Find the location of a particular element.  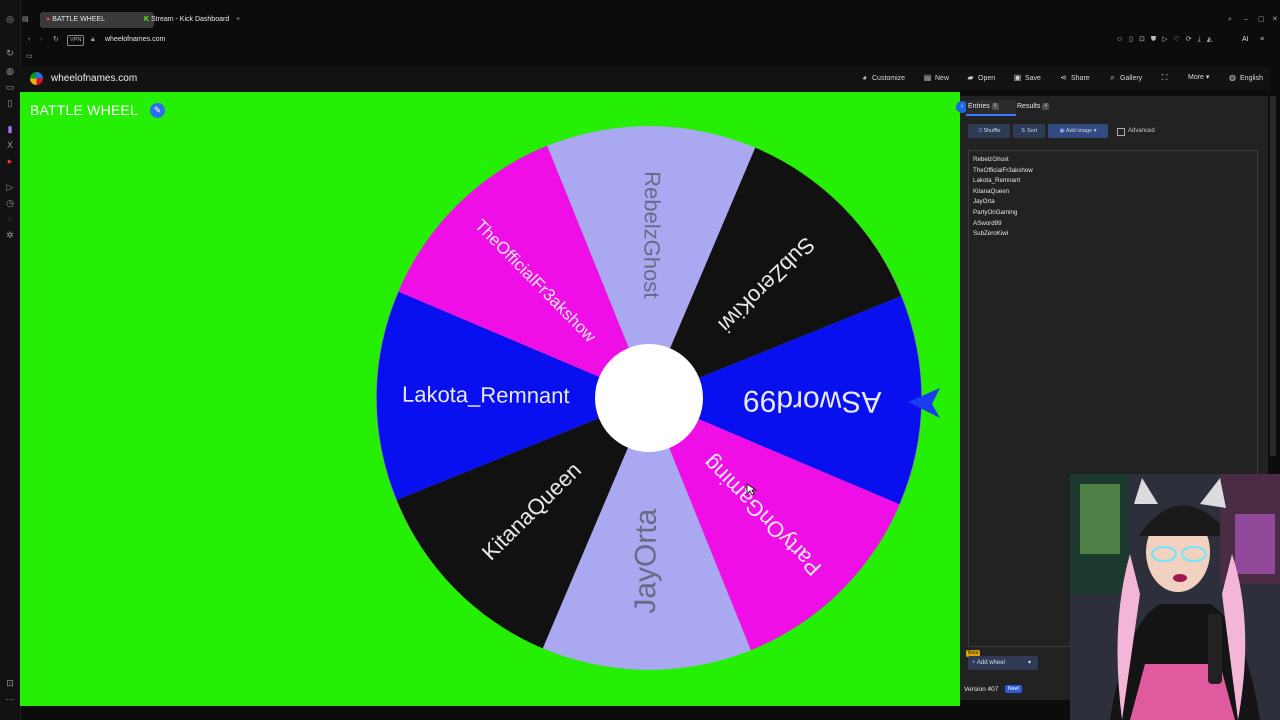

youtube-icon: ▸ is located at coordinates (10, 161).